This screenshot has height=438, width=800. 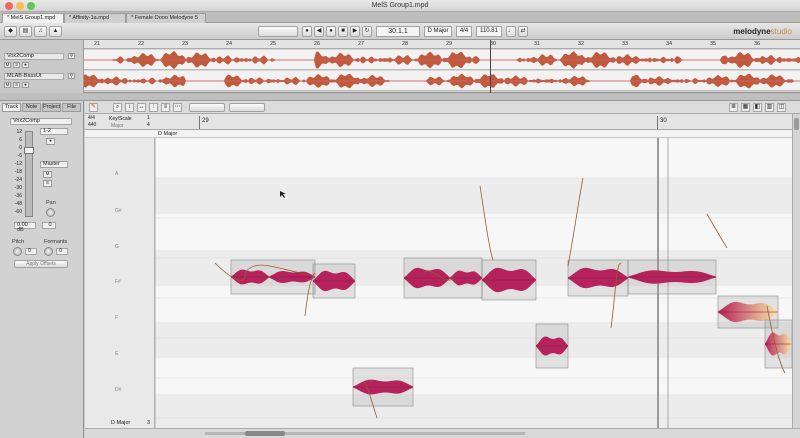 What do you see at coordinates (33, 18) in the screenshot?
I see `document-tab-1: * MelS Group1.mpd` at bounding box center [33, 18].